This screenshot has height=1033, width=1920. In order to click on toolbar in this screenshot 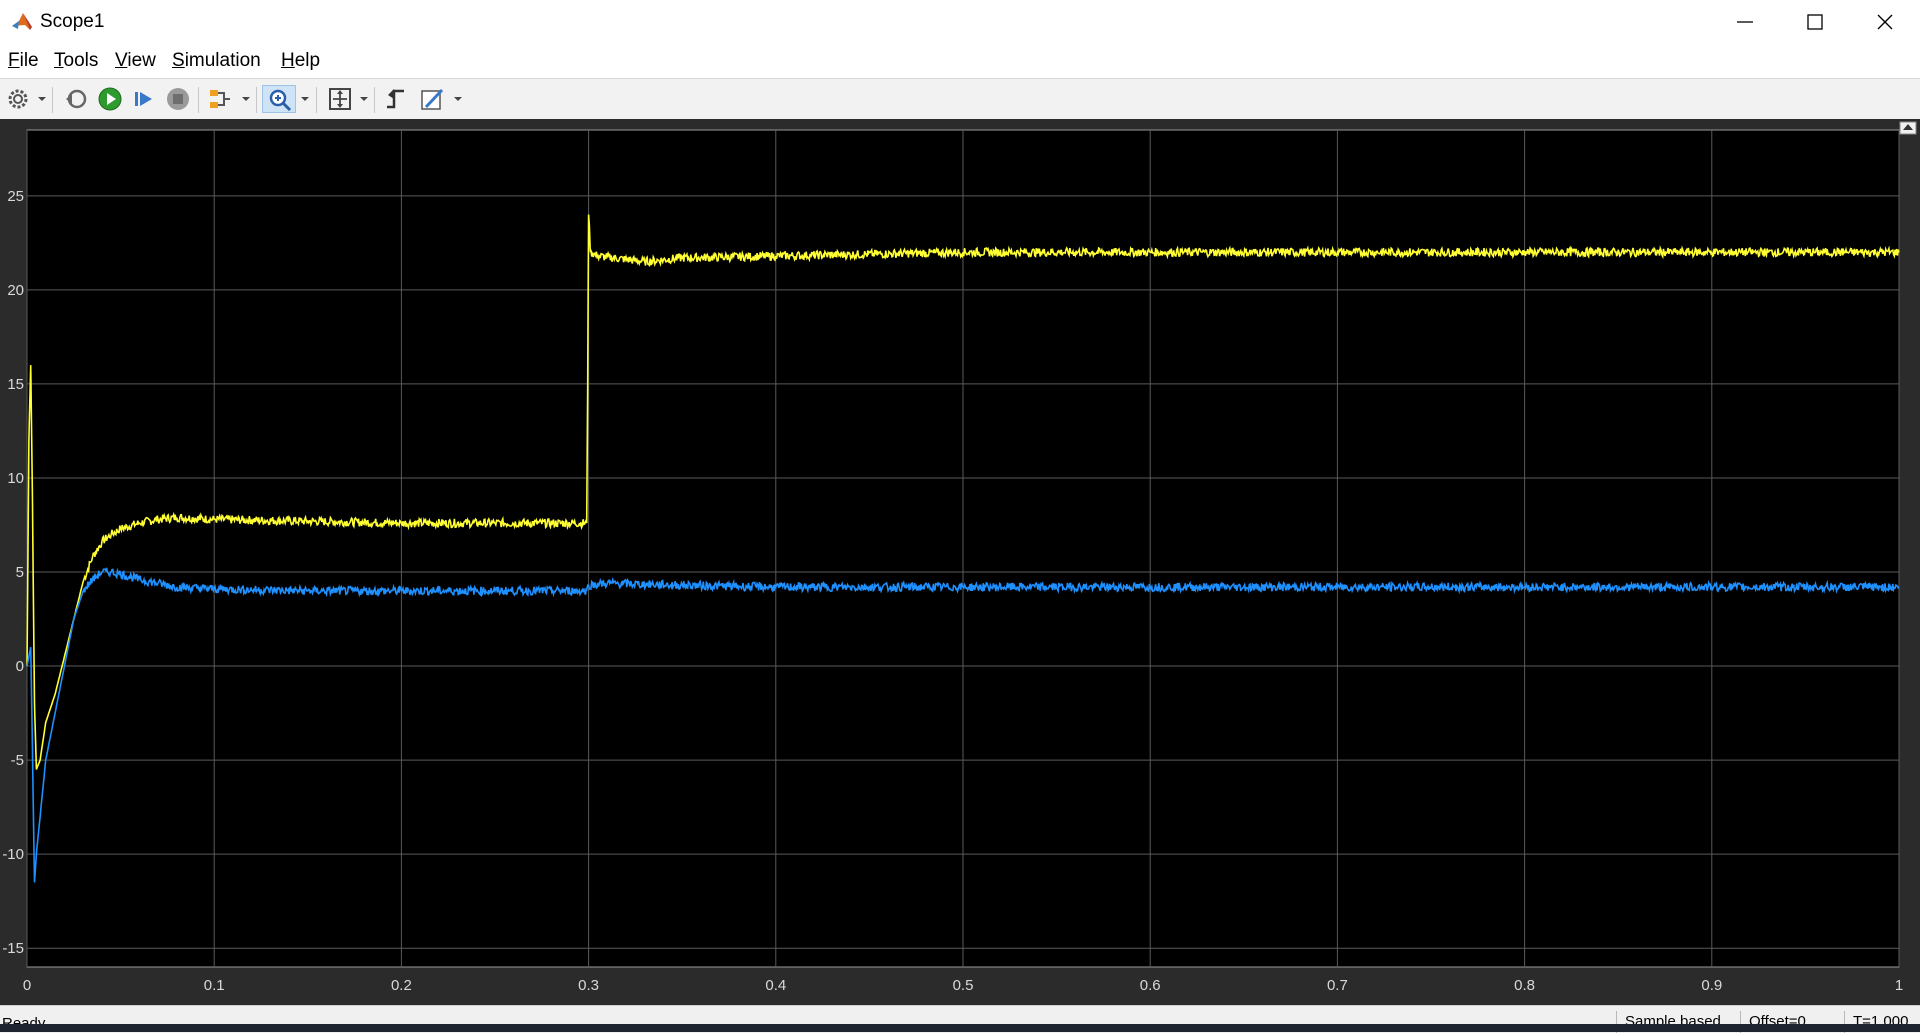, I will do `click(960, 99)`.